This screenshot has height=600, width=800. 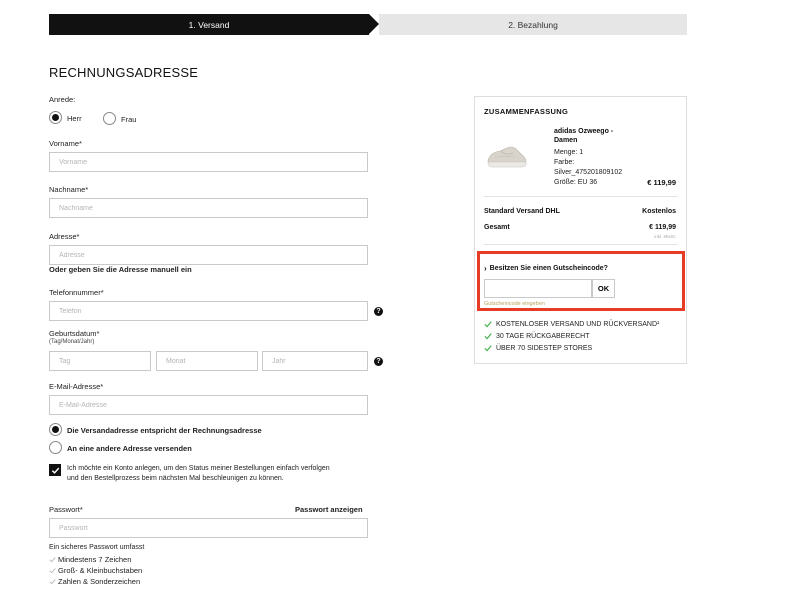 I want to click on radio-herr, so click(x=55, y=117).